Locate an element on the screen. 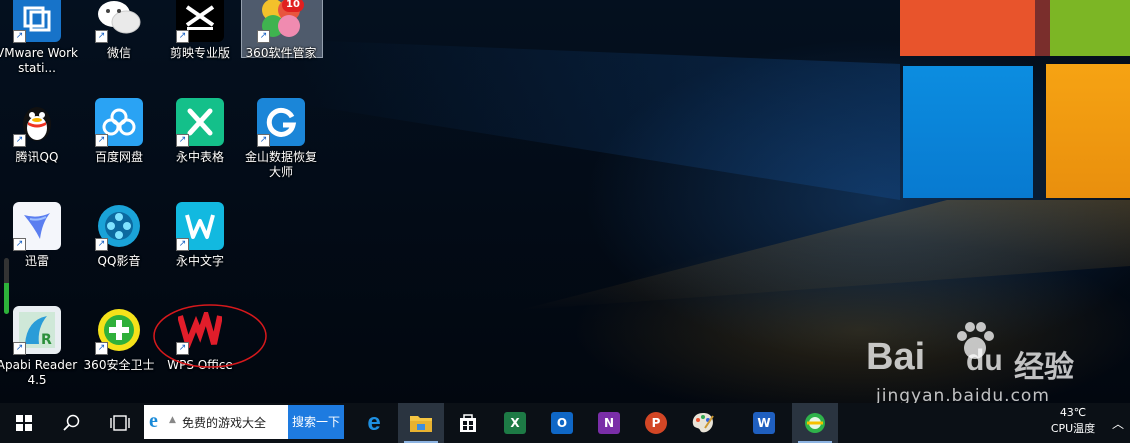 The image size is (1130, 443). taskbar-app-onenote: N is located at coordinates (609, 423).